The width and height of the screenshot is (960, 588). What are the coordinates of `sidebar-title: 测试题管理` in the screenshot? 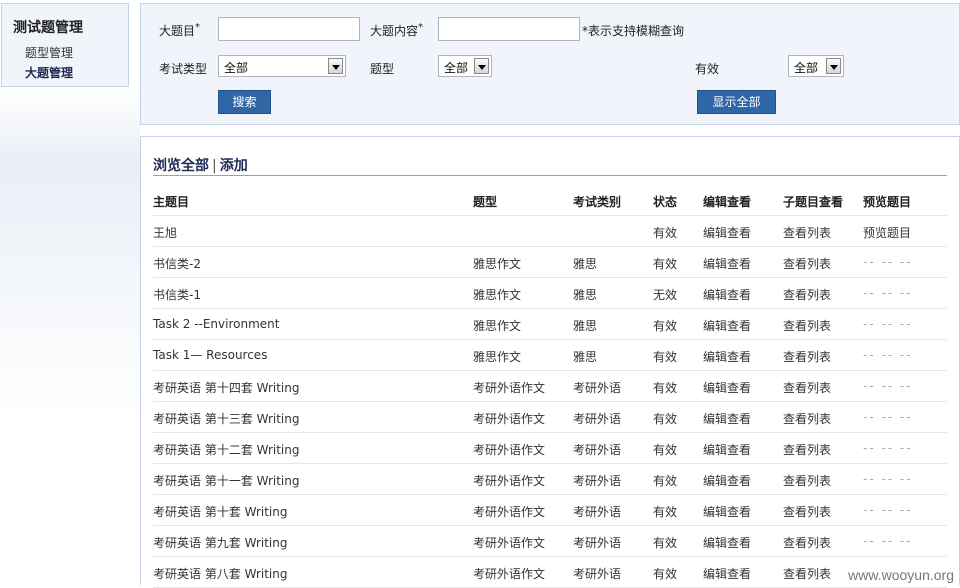 It's located at (48, 28).